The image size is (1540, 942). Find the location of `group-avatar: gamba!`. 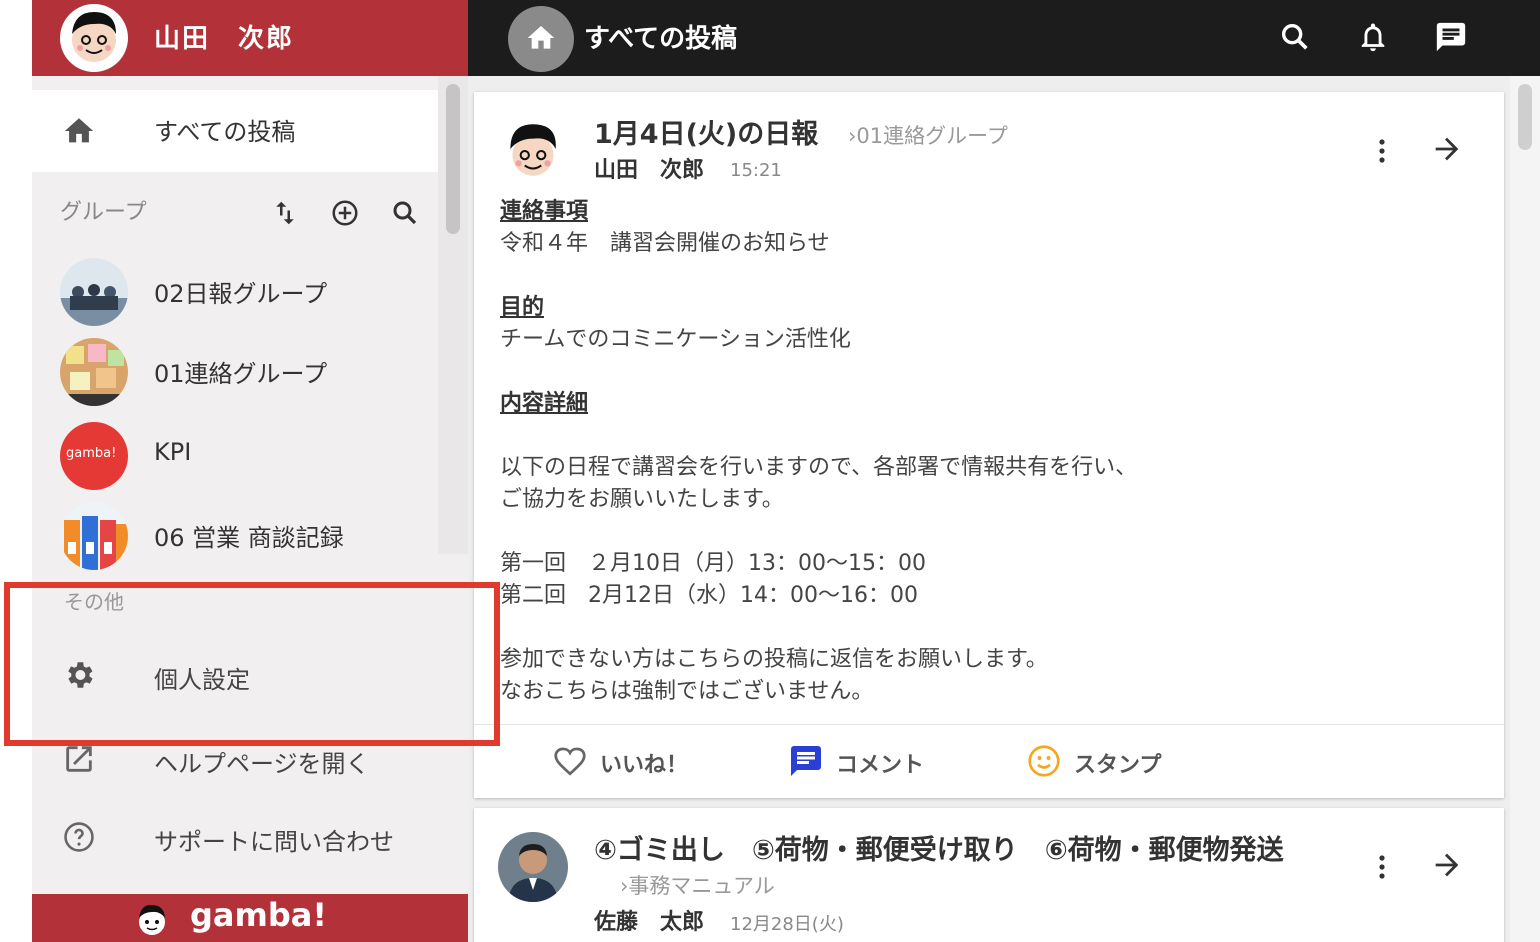

group-avatar: gamba! is located at coordinates (94, 456).